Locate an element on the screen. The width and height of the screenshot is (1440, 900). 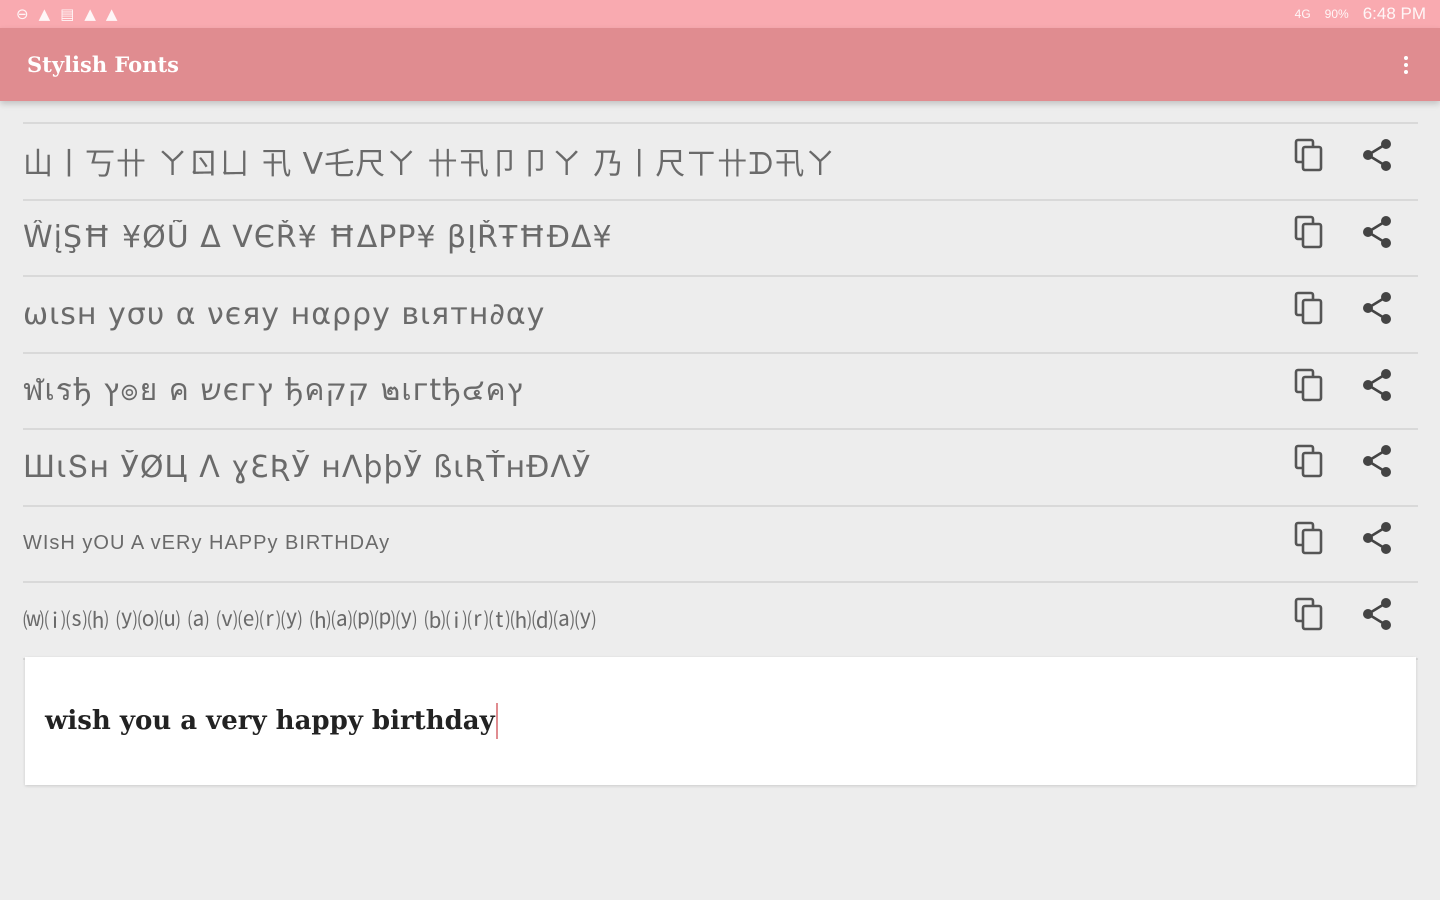
font-row: ШιՏн ЎØЦ Λ ɣƐƦЎ нΛþþЎ ßιƦŤнÐΛЎ is located at coordinates (720, 468).